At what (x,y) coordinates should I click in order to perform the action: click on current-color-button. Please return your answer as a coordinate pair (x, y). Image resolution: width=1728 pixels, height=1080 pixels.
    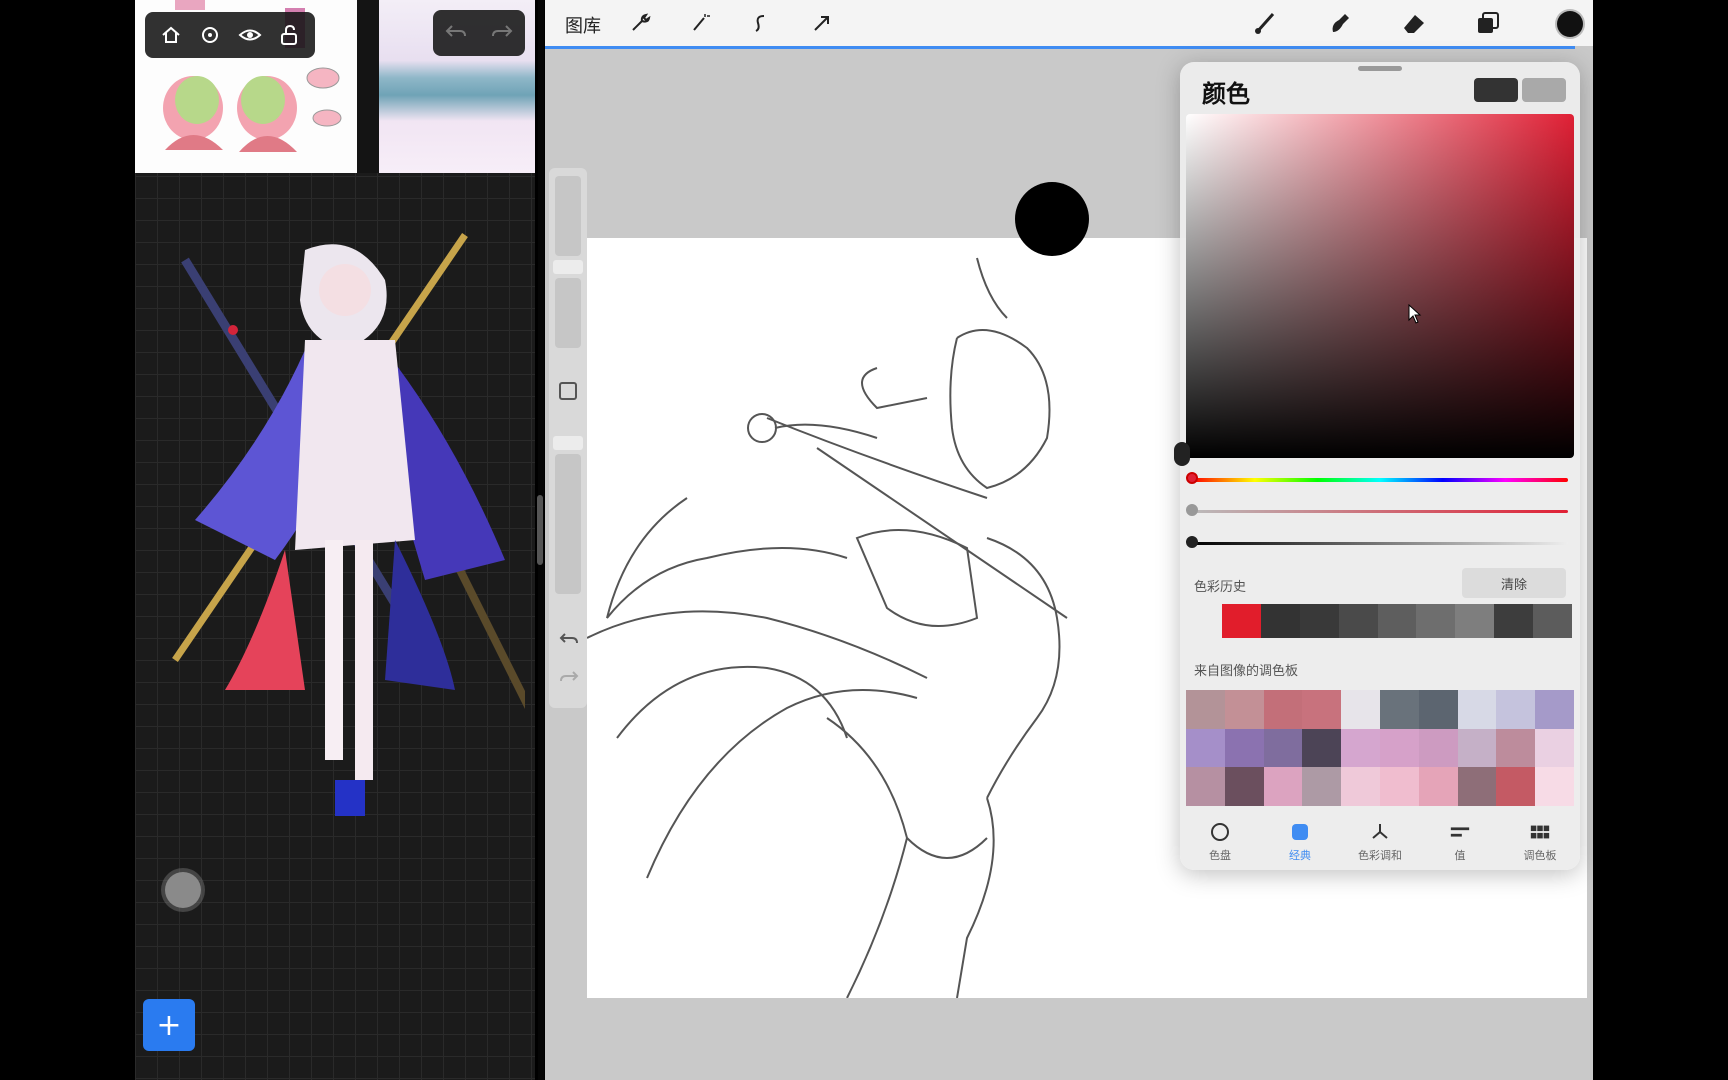
    Looking at the image, I should click on (1570, 24).